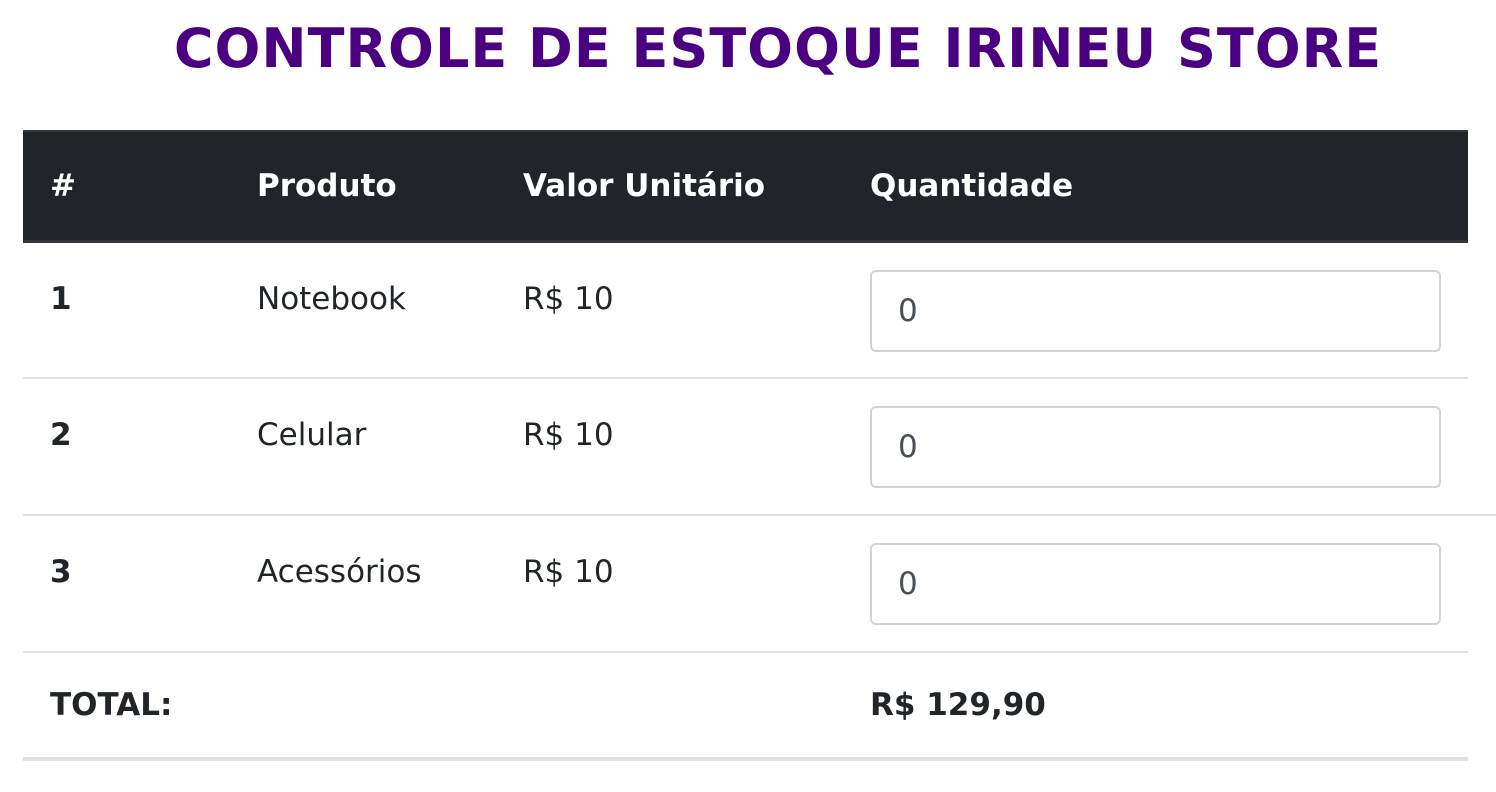 The image size is (1496, 792). I want to click on total-row: TOTAL: R$ 129,90, so click(745, 705).